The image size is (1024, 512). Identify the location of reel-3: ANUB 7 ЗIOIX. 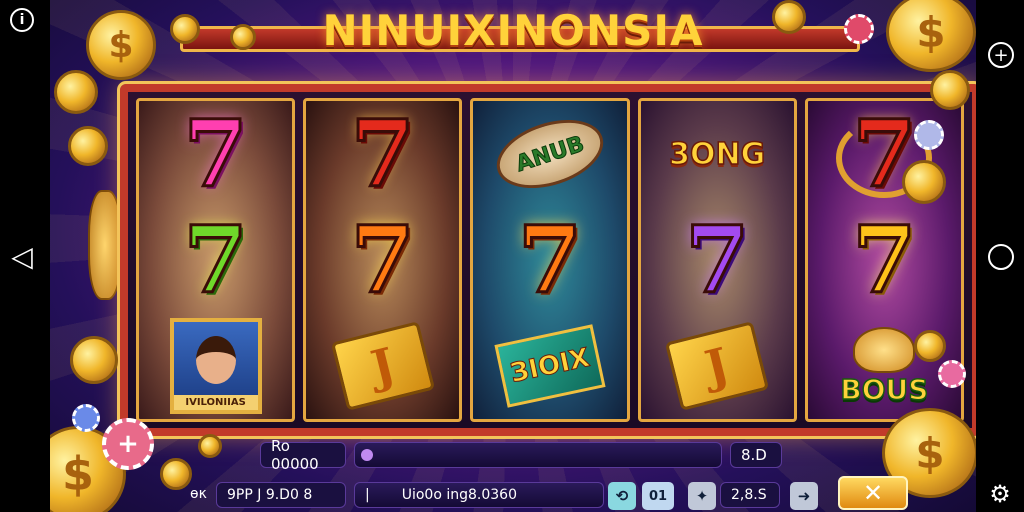
(550, 260).